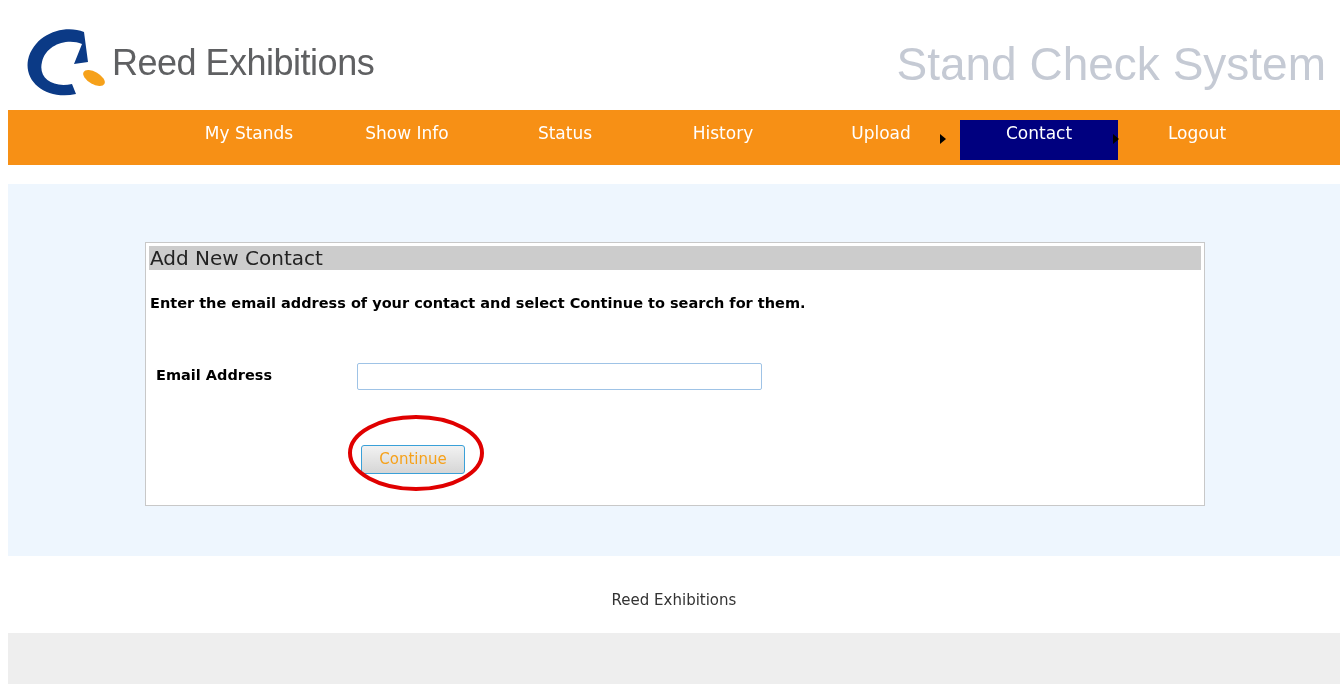  I want to click on nav-tab: Contact, so click(1039, 140).